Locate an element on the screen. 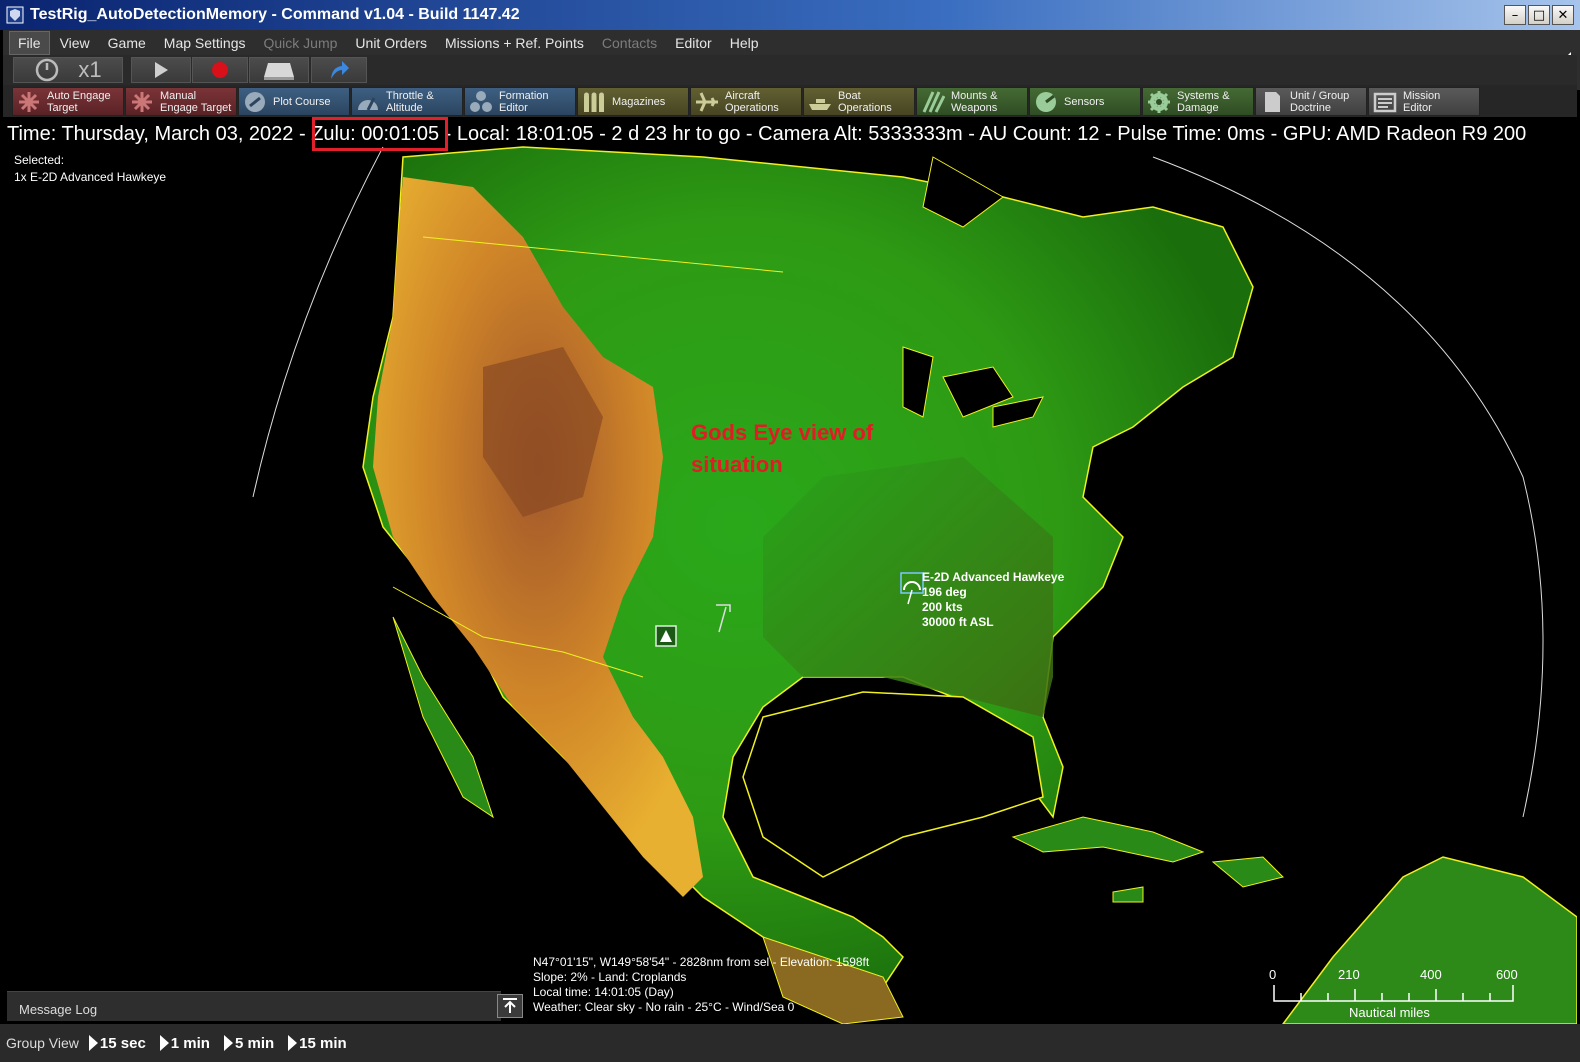 The height and width of the screenshot is (1062, 1580). scale-bar: 0 210 400 600 Nautical miles is located at coordinates (1393, 994).